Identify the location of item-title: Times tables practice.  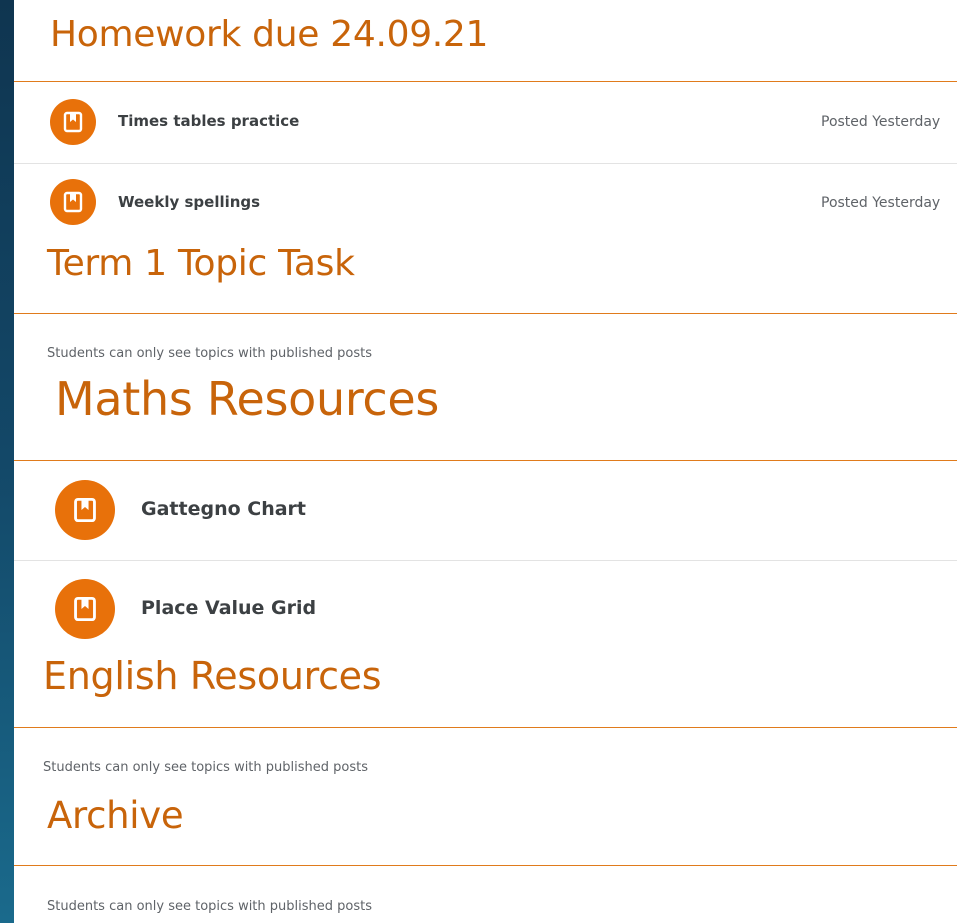
(208, 121).